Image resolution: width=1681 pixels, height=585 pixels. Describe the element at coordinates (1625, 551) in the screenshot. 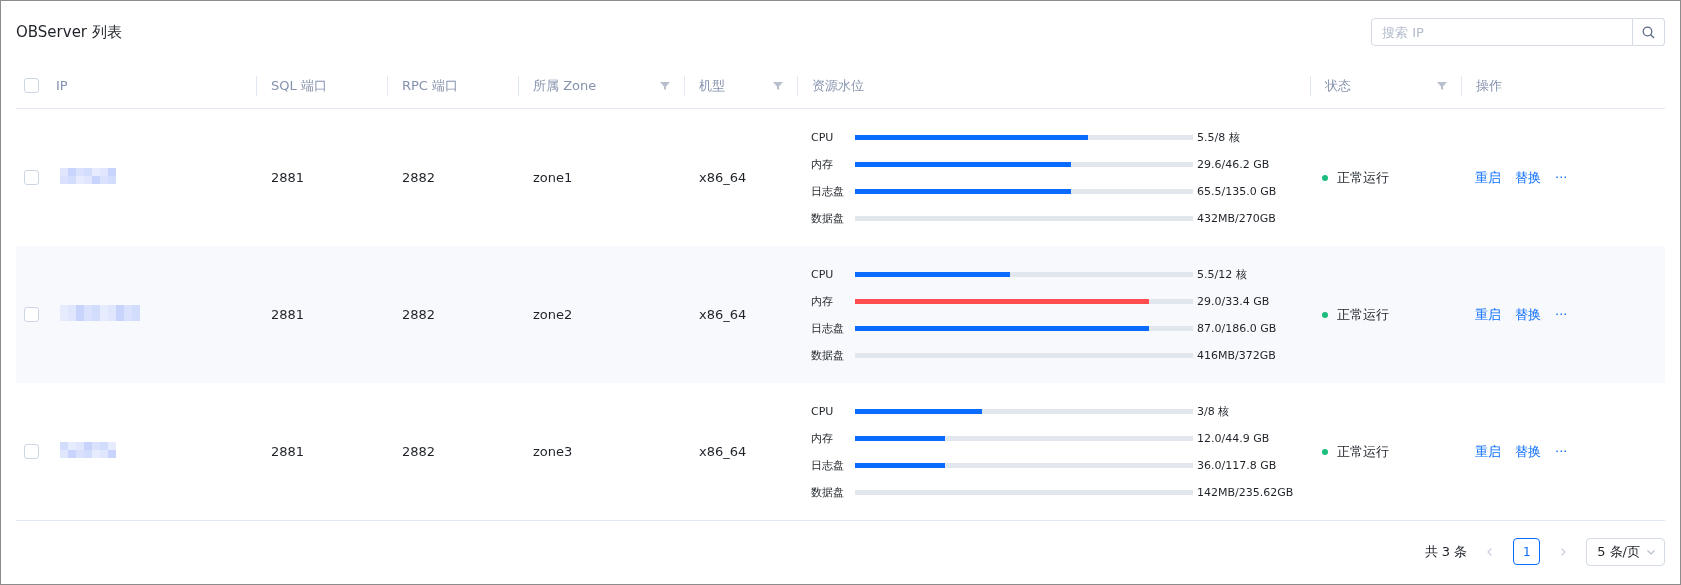

I see `page-size-select: 5 条/页` at that location.